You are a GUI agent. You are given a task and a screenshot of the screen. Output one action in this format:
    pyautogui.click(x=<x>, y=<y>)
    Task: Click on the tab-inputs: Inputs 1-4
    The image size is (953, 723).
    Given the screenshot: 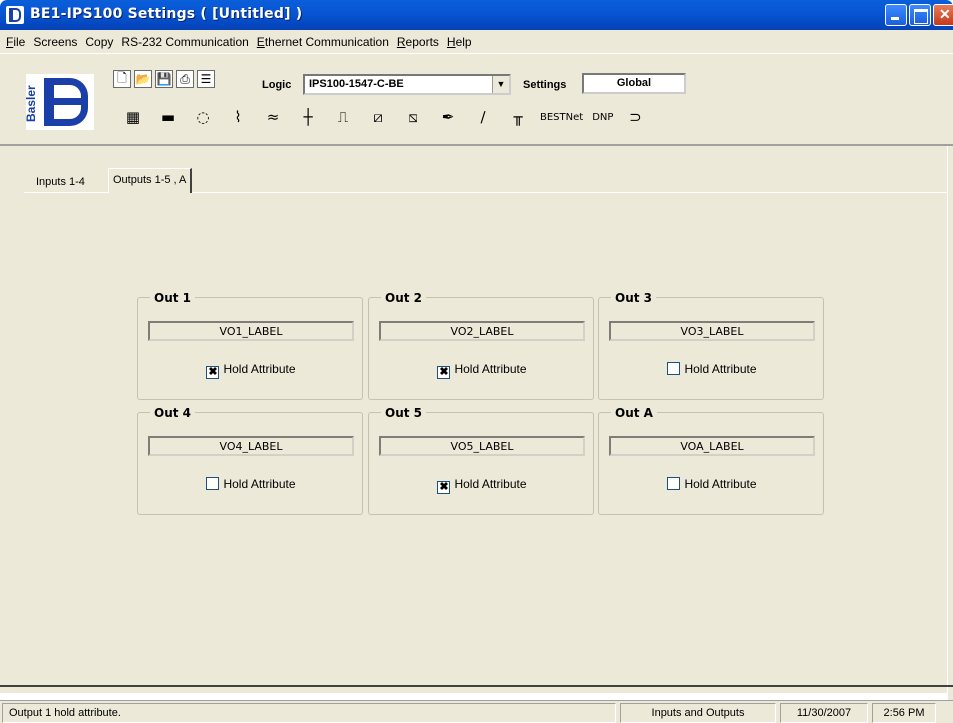 What is the action you would take?
    pyautogui.click(x=60, y=182)
    